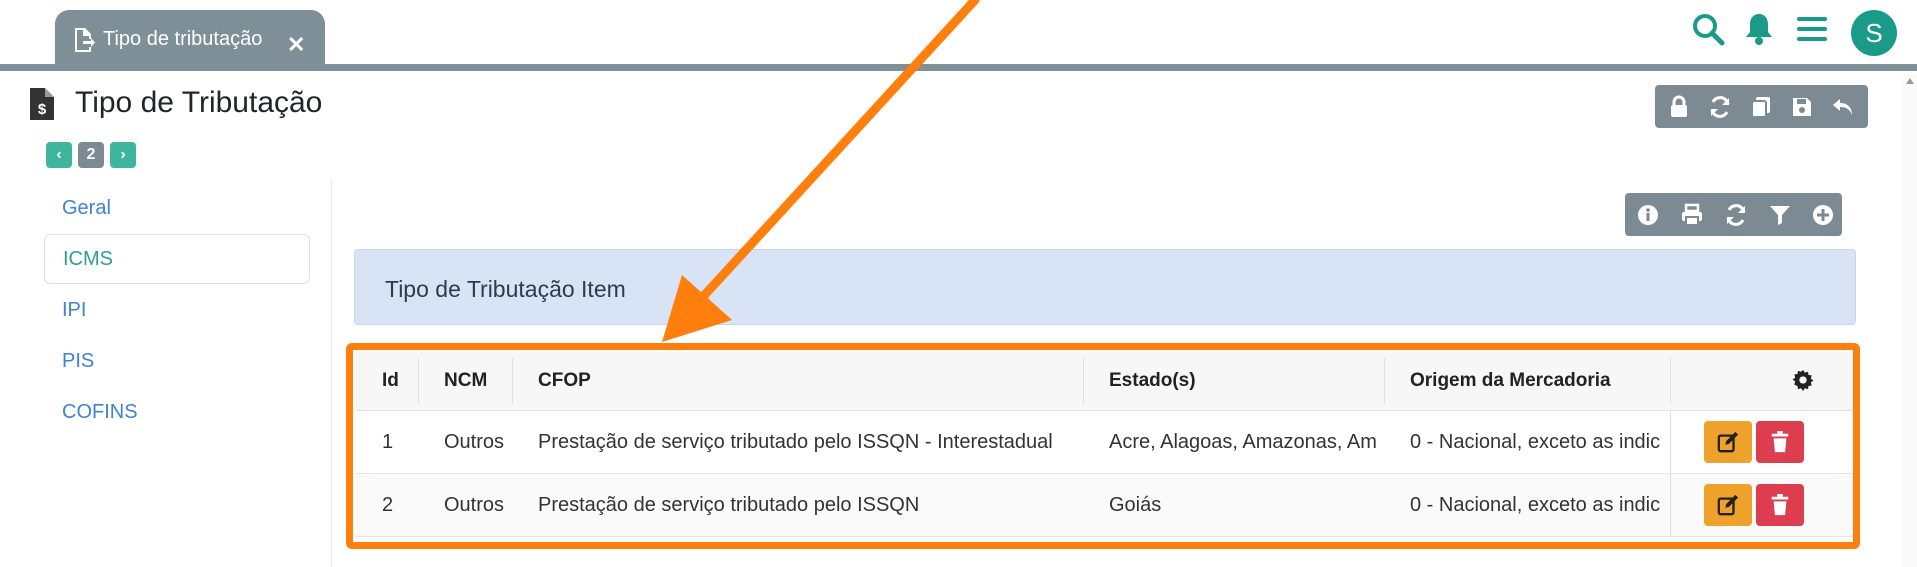 The height and width of the screenshot is (567, 1917). What do you see at coordinates (1105, 287) in the screenshot?
I see `panel-header: Tipo de Tributação Item` at bounding box center [1105, 287].